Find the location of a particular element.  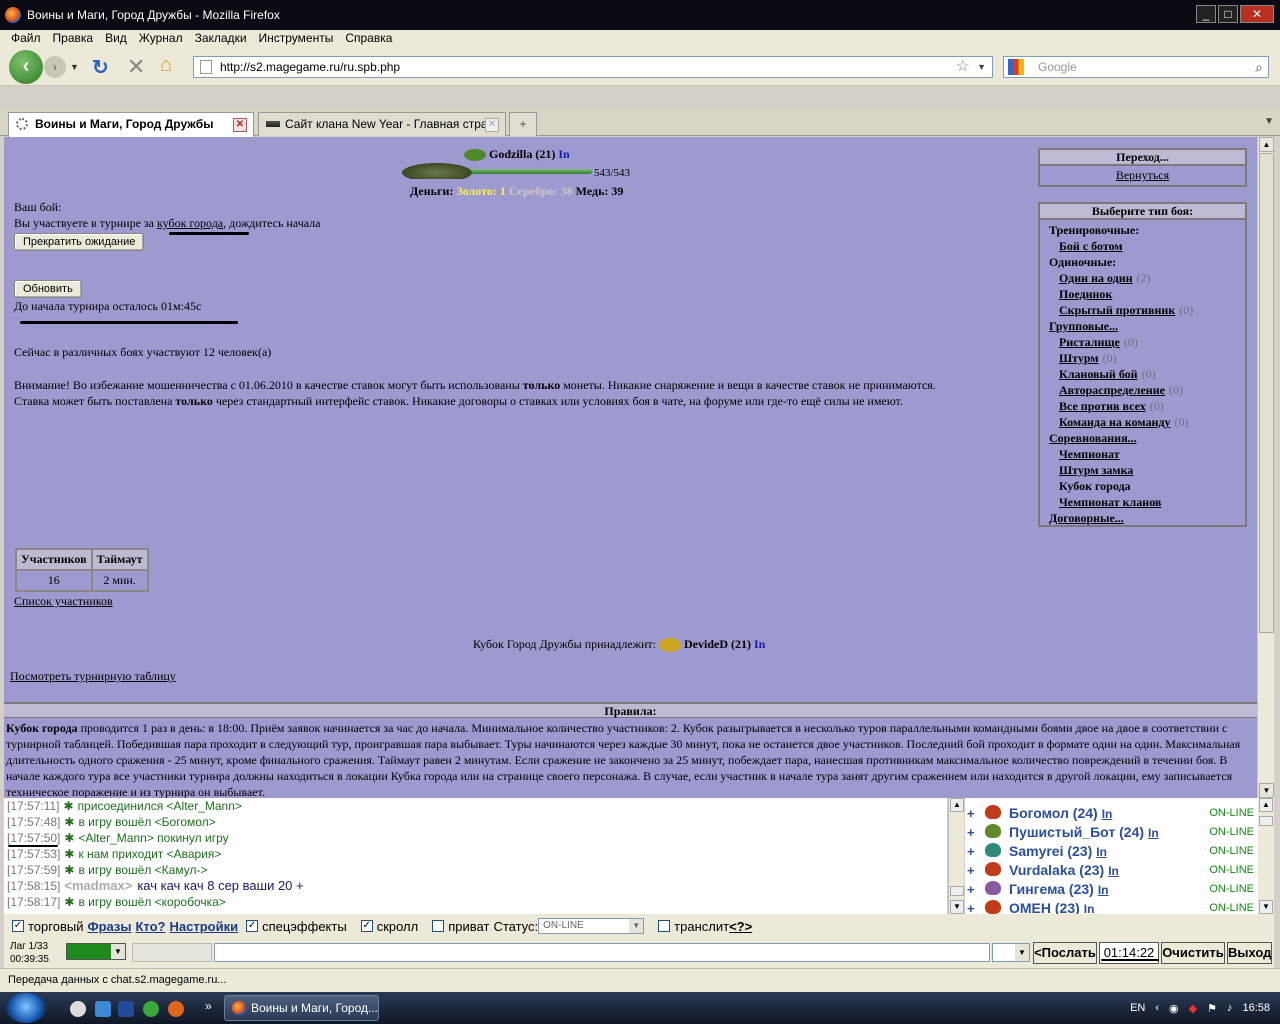

who-link: Кто? is located at coordinates (150, 926).